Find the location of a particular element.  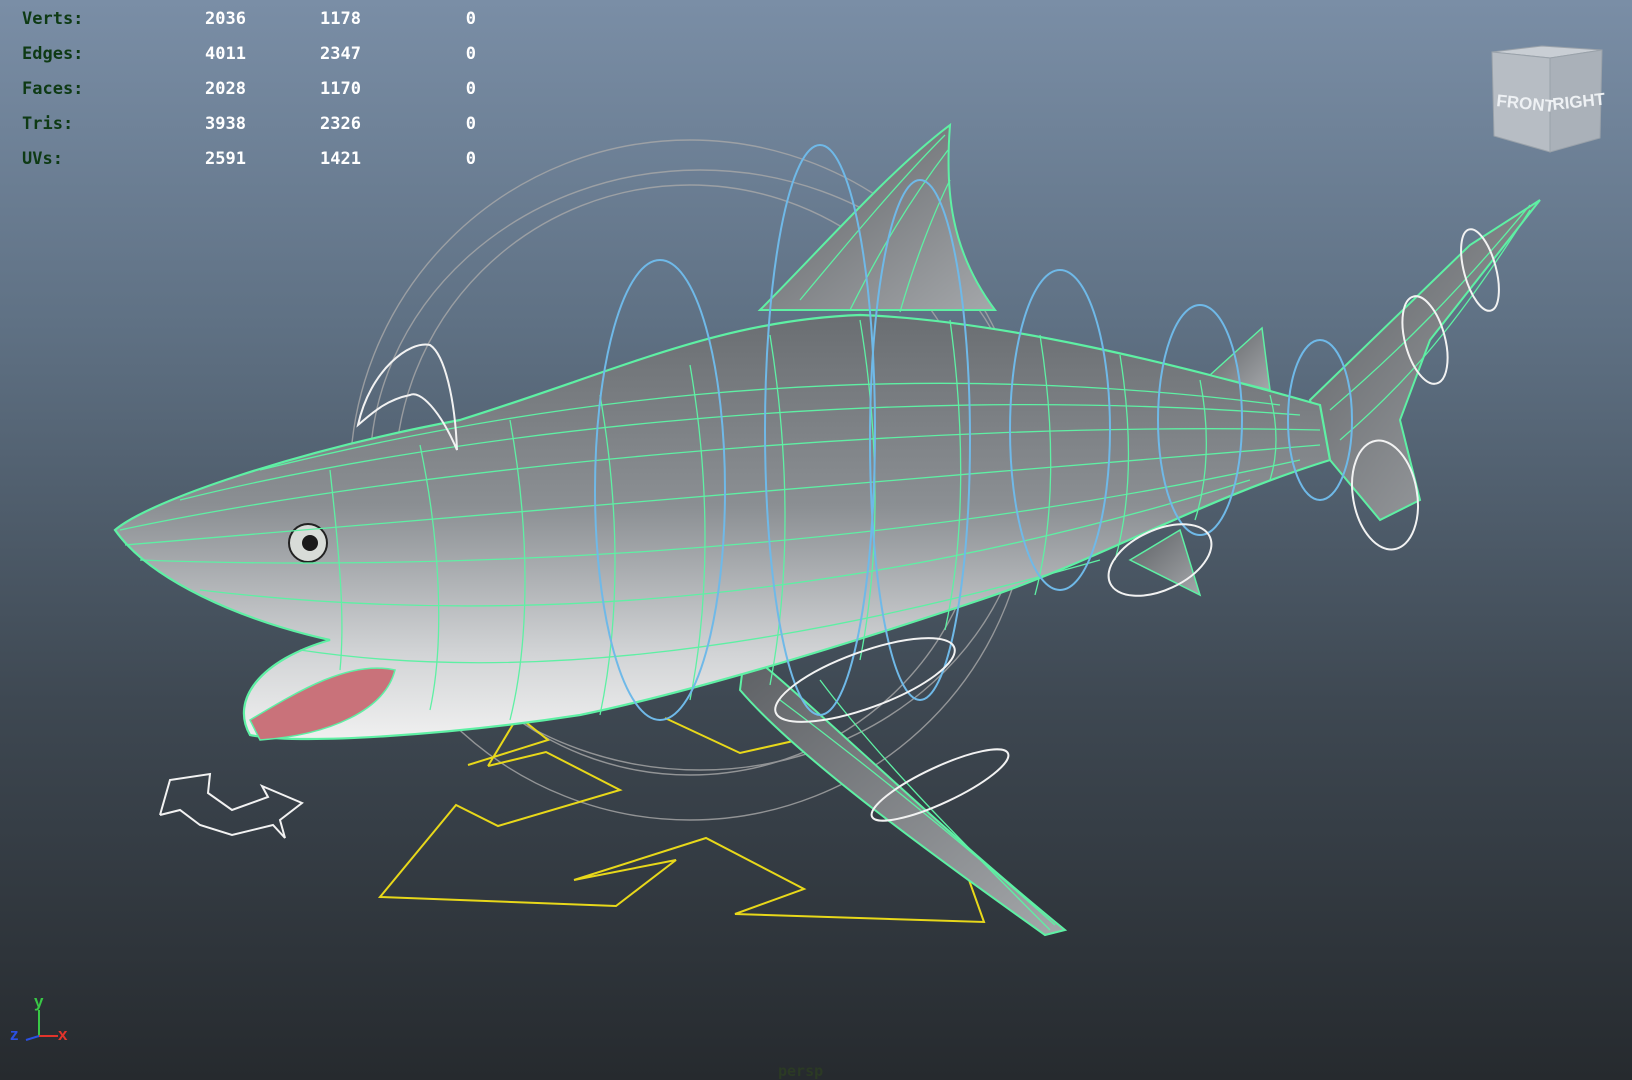

camera-name-label: persp is located at coordinates (801, 1071).